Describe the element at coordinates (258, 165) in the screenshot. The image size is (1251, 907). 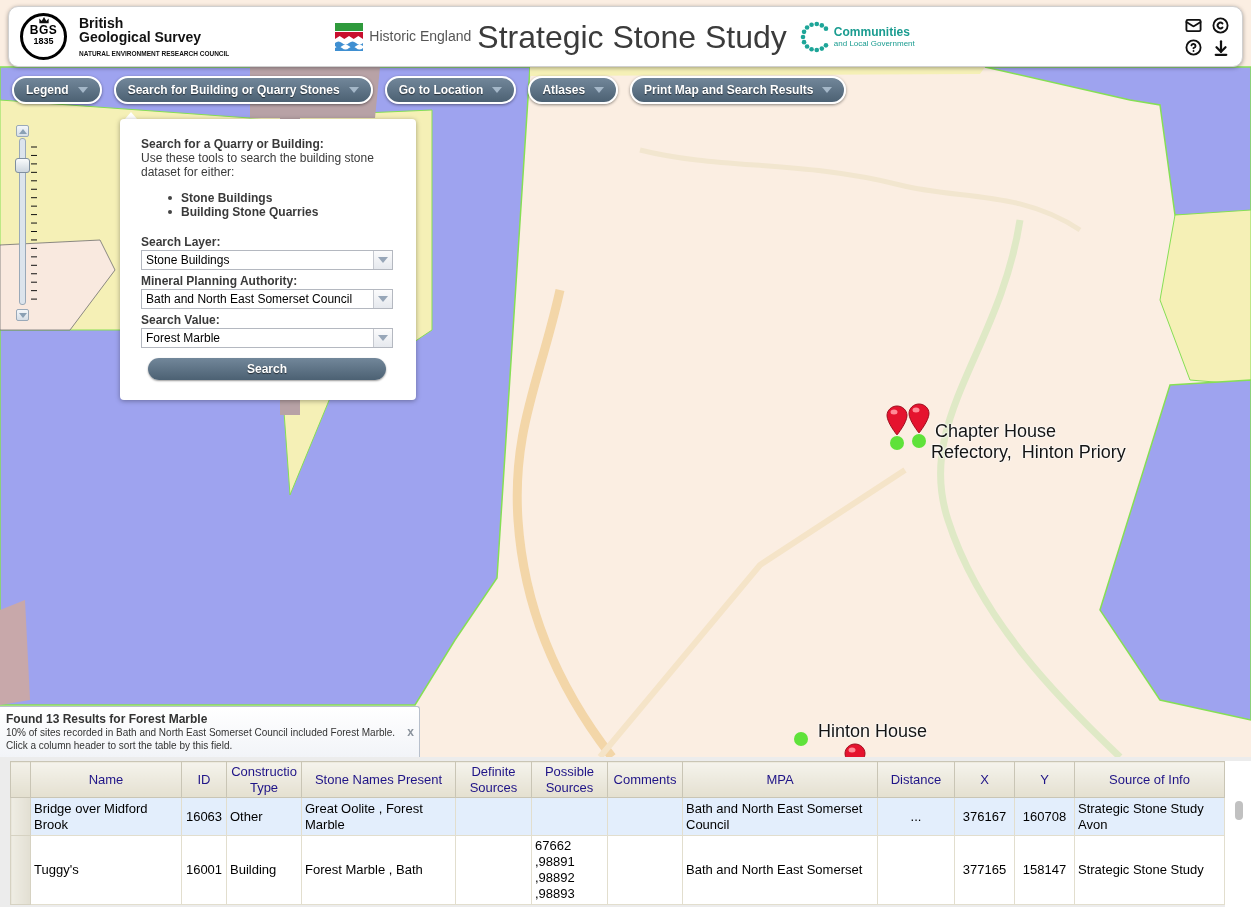
I see `panel-description: Use these tools to search the building stone dataset for either:` at that location.